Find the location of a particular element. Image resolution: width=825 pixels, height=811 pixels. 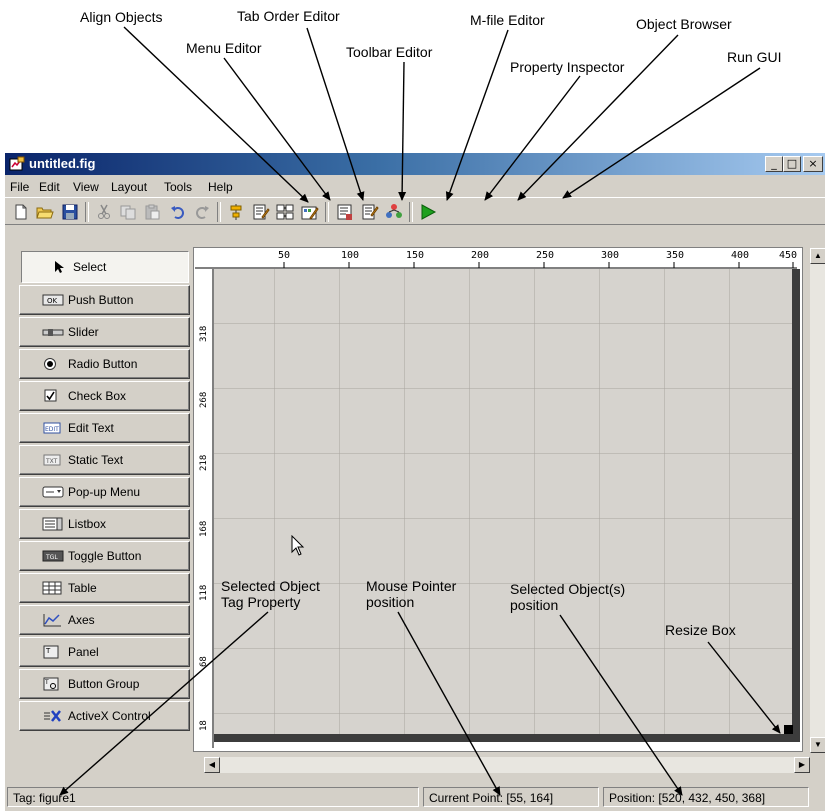

listbox-icon is located at coordinates (53, 524).